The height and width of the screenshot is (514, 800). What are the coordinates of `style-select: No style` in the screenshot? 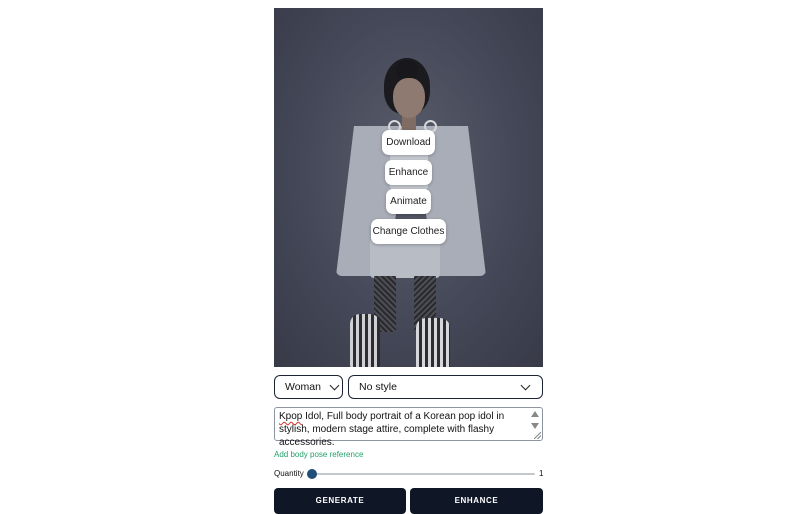 It's located at (445, 387).